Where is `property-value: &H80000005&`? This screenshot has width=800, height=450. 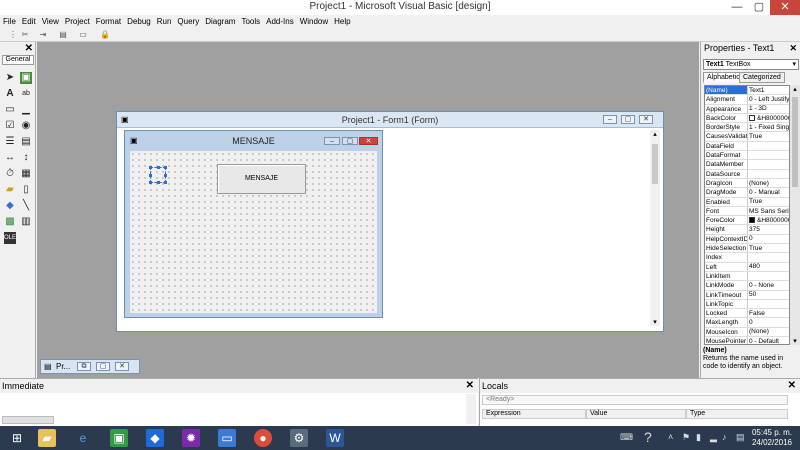
property-value: &H80000005& is located at coordinates (768, 118).